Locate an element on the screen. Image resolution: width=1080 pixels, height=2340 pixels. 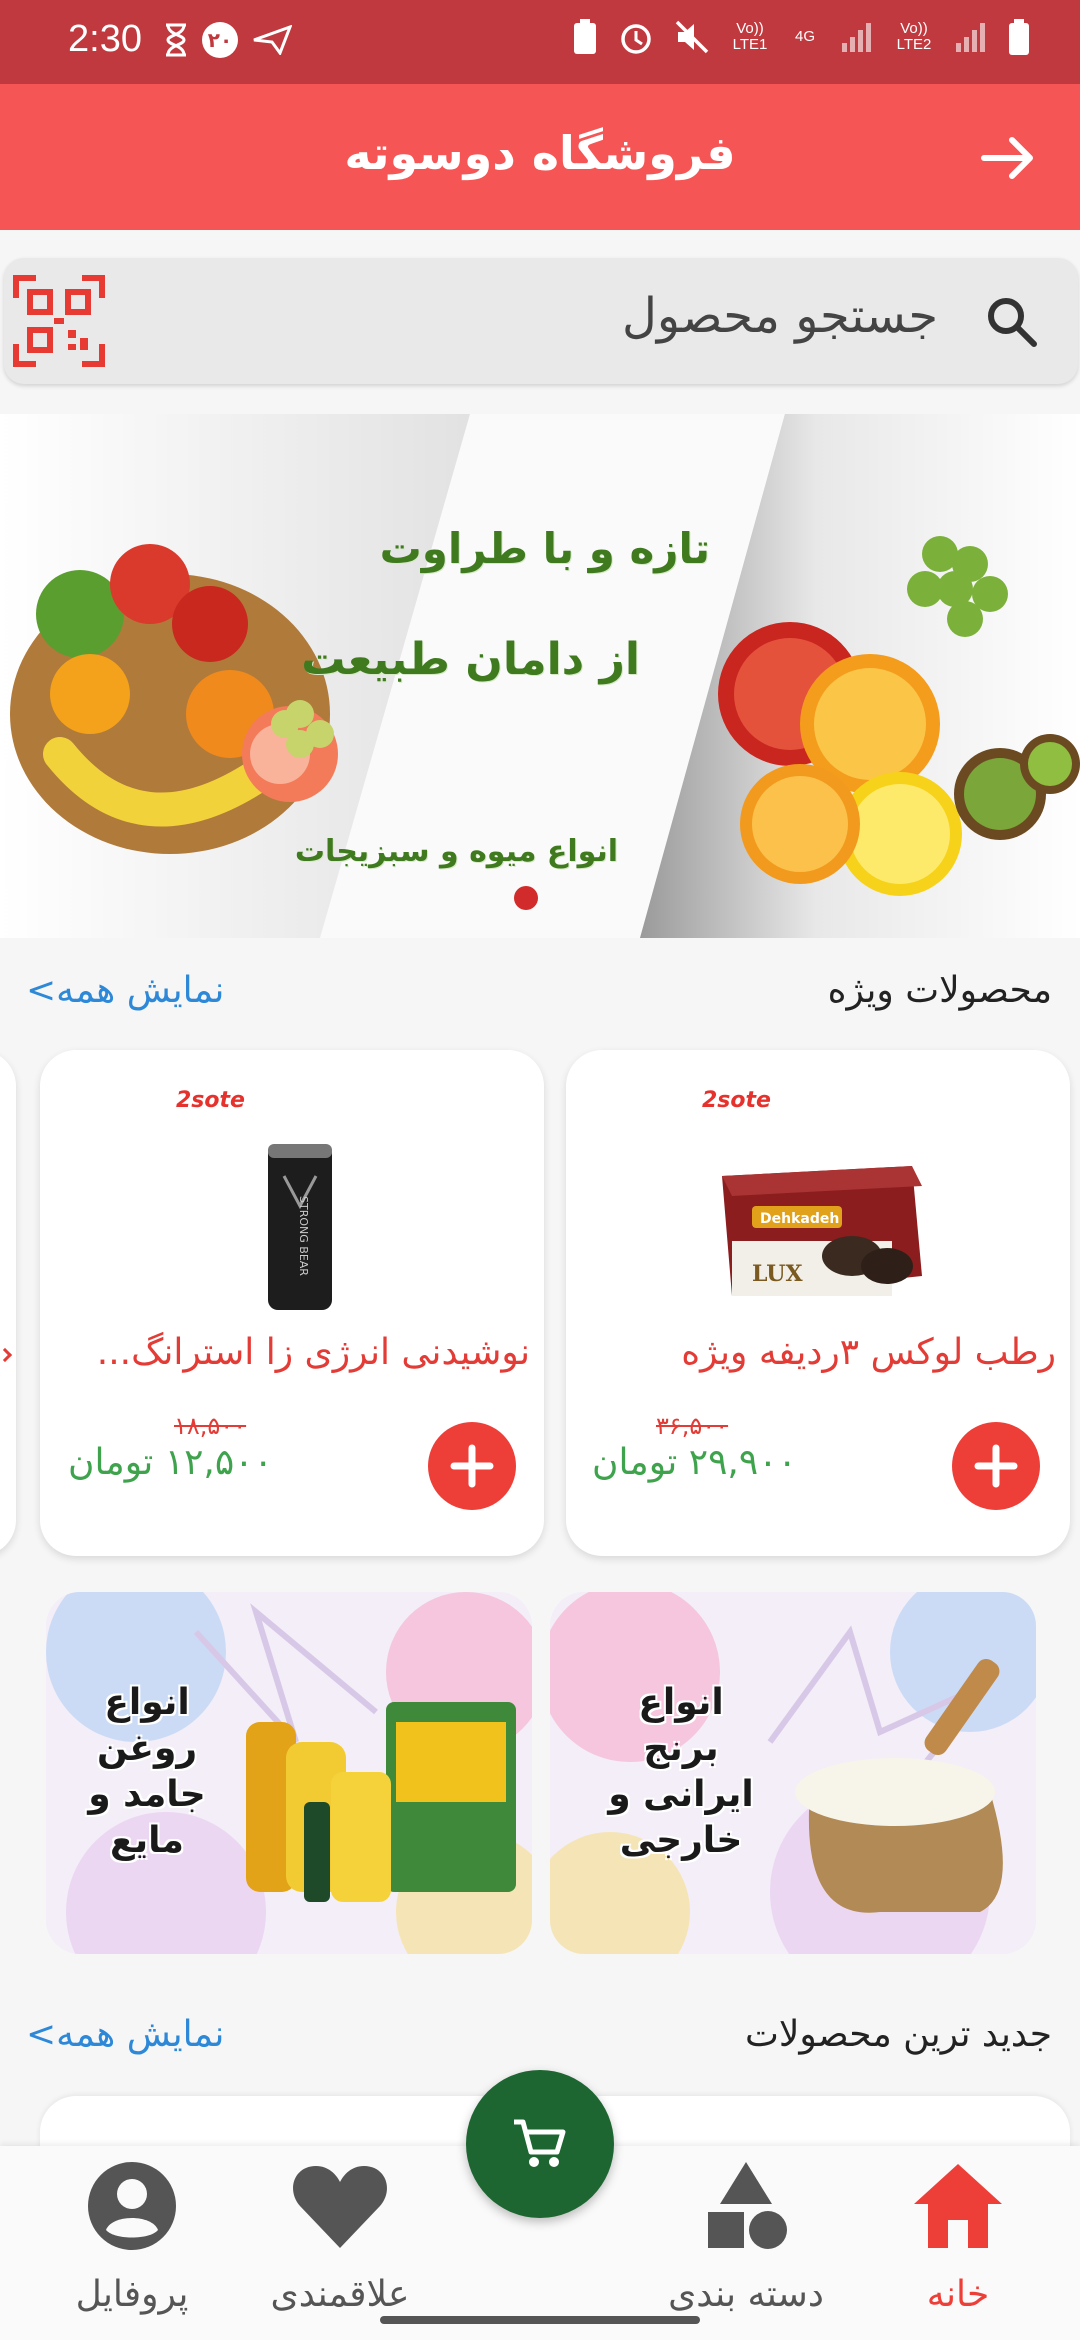
network-indicator-1: Vo)) LTE1 is located at coordinates (750, 36).